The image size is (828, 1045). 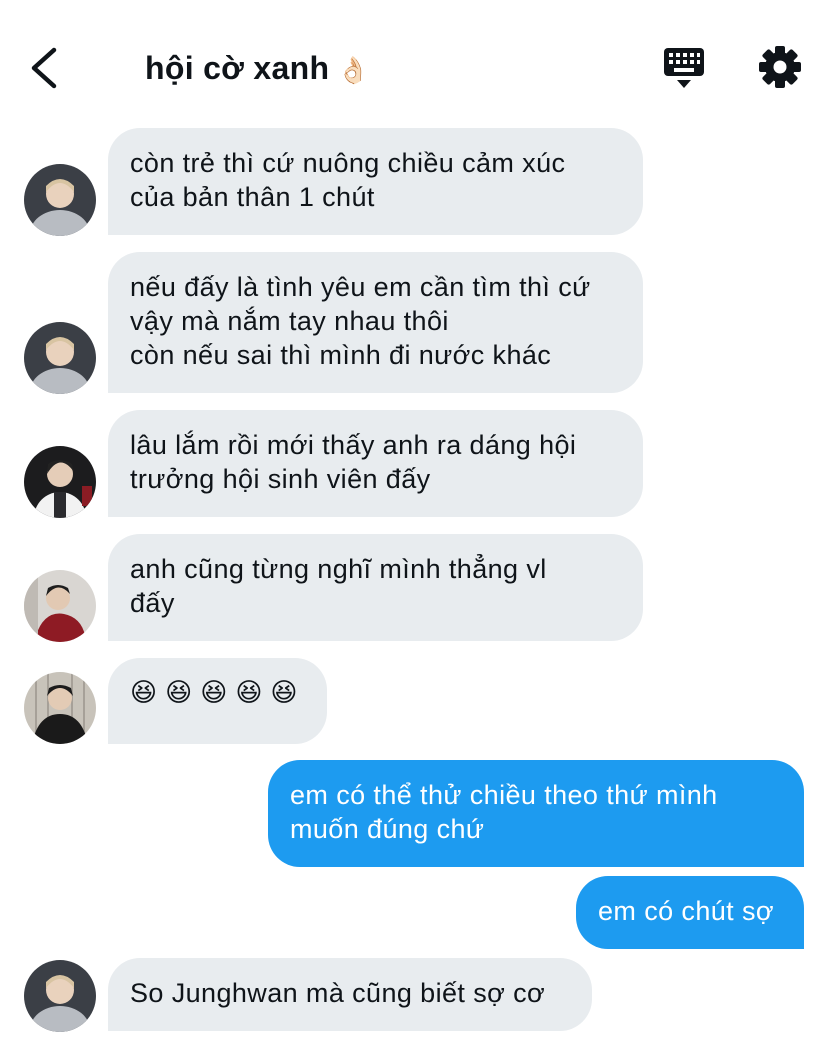 What do you see at coordinates (387, 829) in the screenshot?
I see `message-text: muốn đúng chứ` at bounding box center [387, 829].